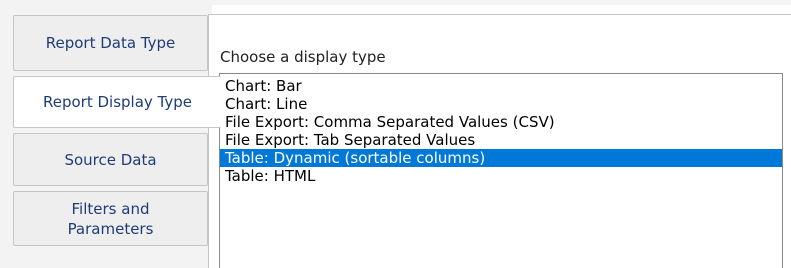 This screenshot has height=268, width=791. I want to click on list-item-chart-line: Chart: Line, so click(501, 104).